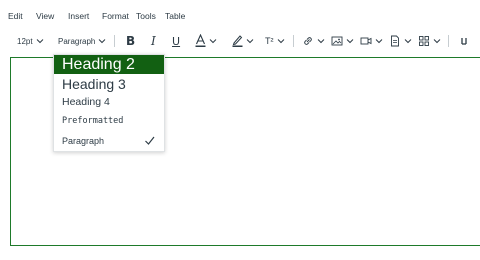  What do you see at coordinates (15, 16) in the screenshot?
I see `menu-edit: Edit` at bounding box center [15, 16].